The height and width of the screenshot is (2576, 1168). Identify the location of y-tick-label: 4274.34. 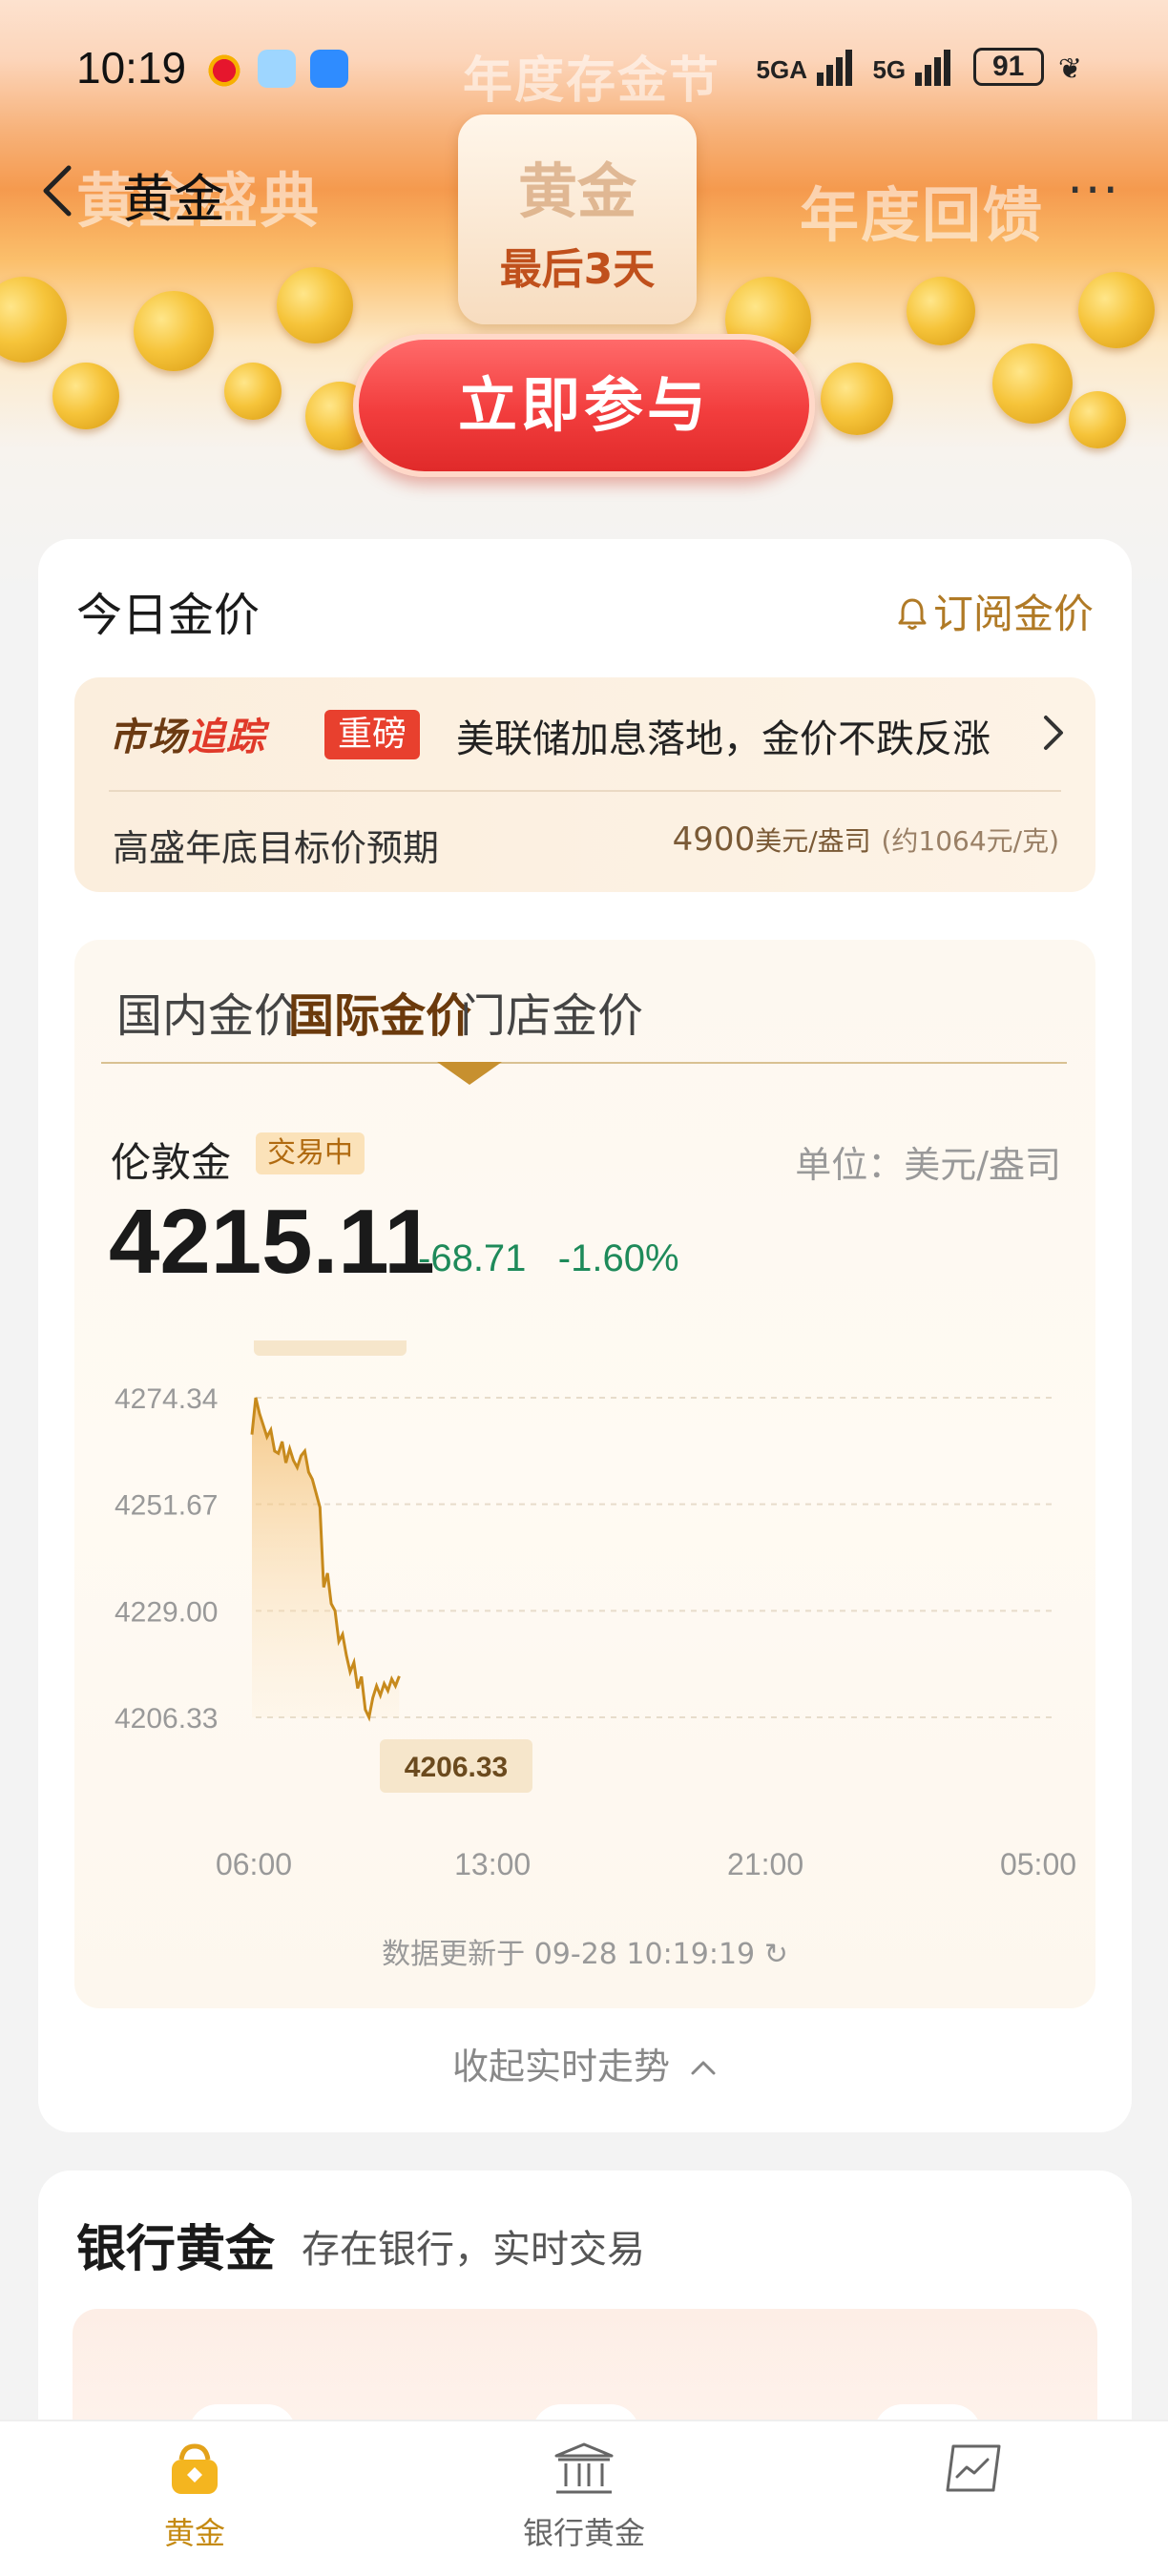
(166, 1399).